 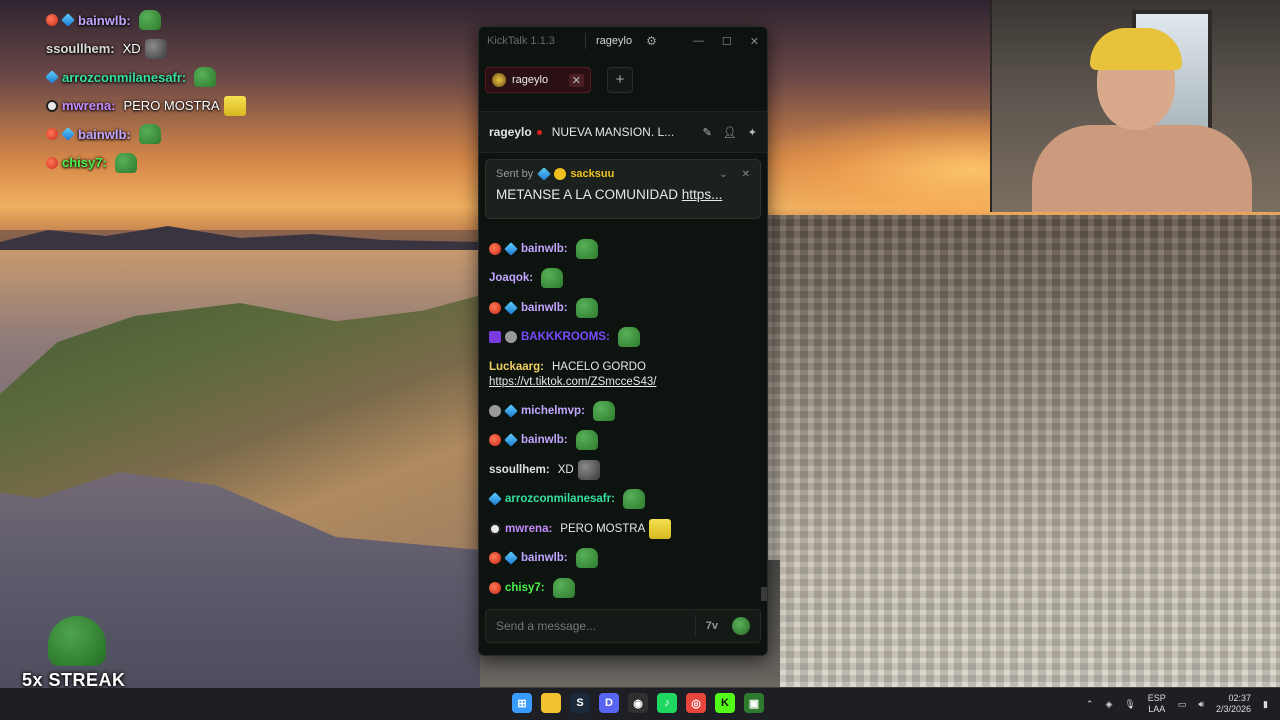 I want to click on user-icon: 👤︎, so click(x=730, y=132).